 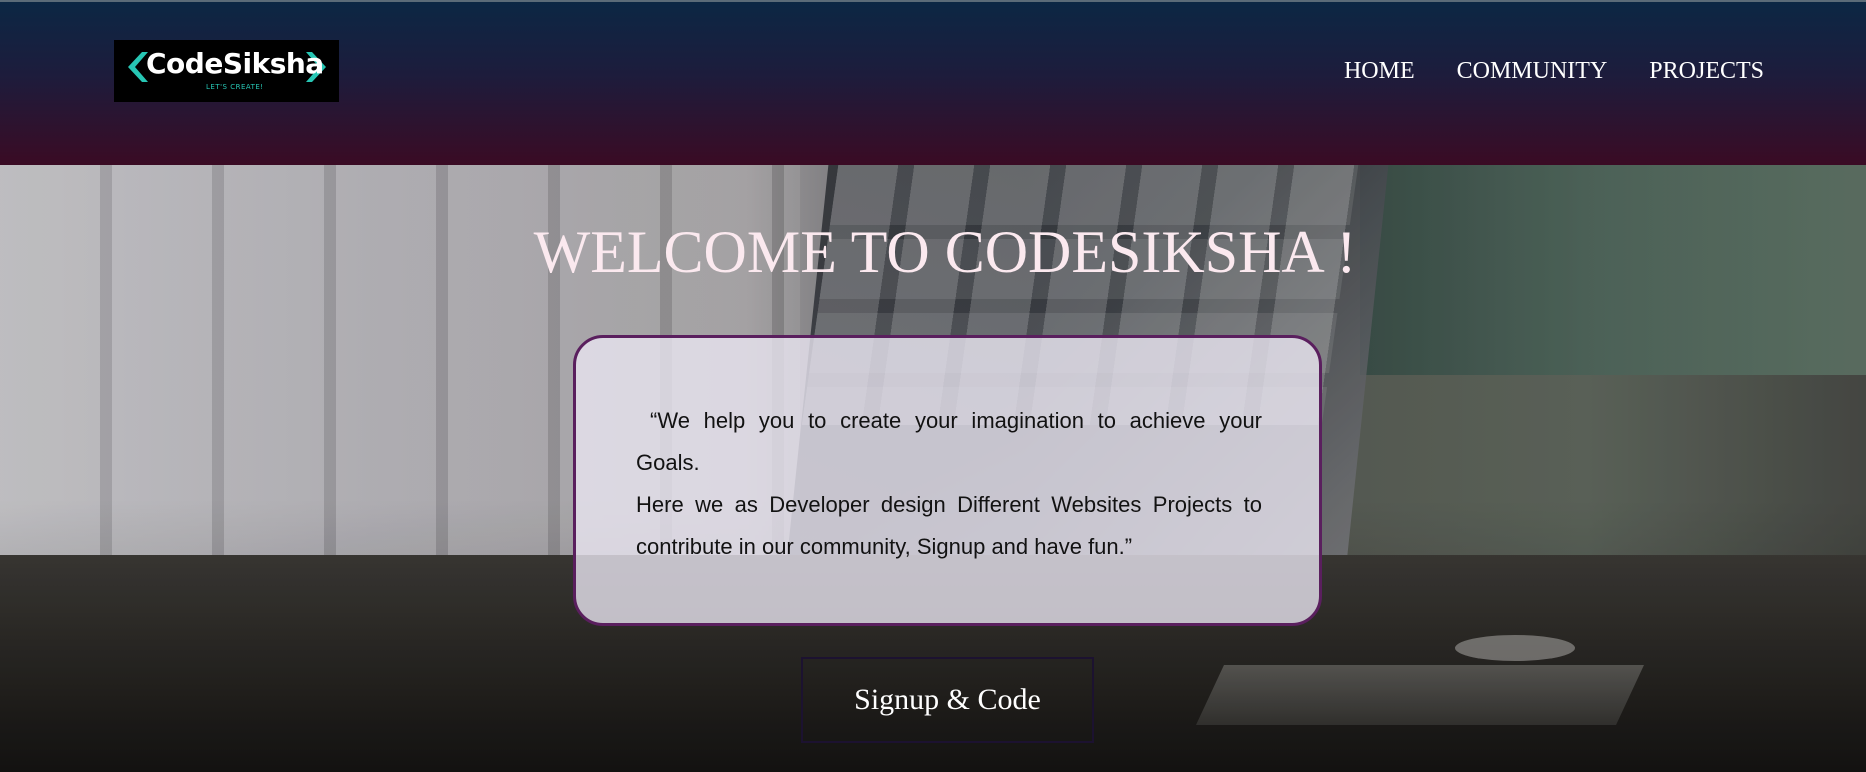 What do you see at coordinates (235, 63) in the screenshot?
I see `logo-wordmark: CodeSiksha` at bounding box center [235, 63].